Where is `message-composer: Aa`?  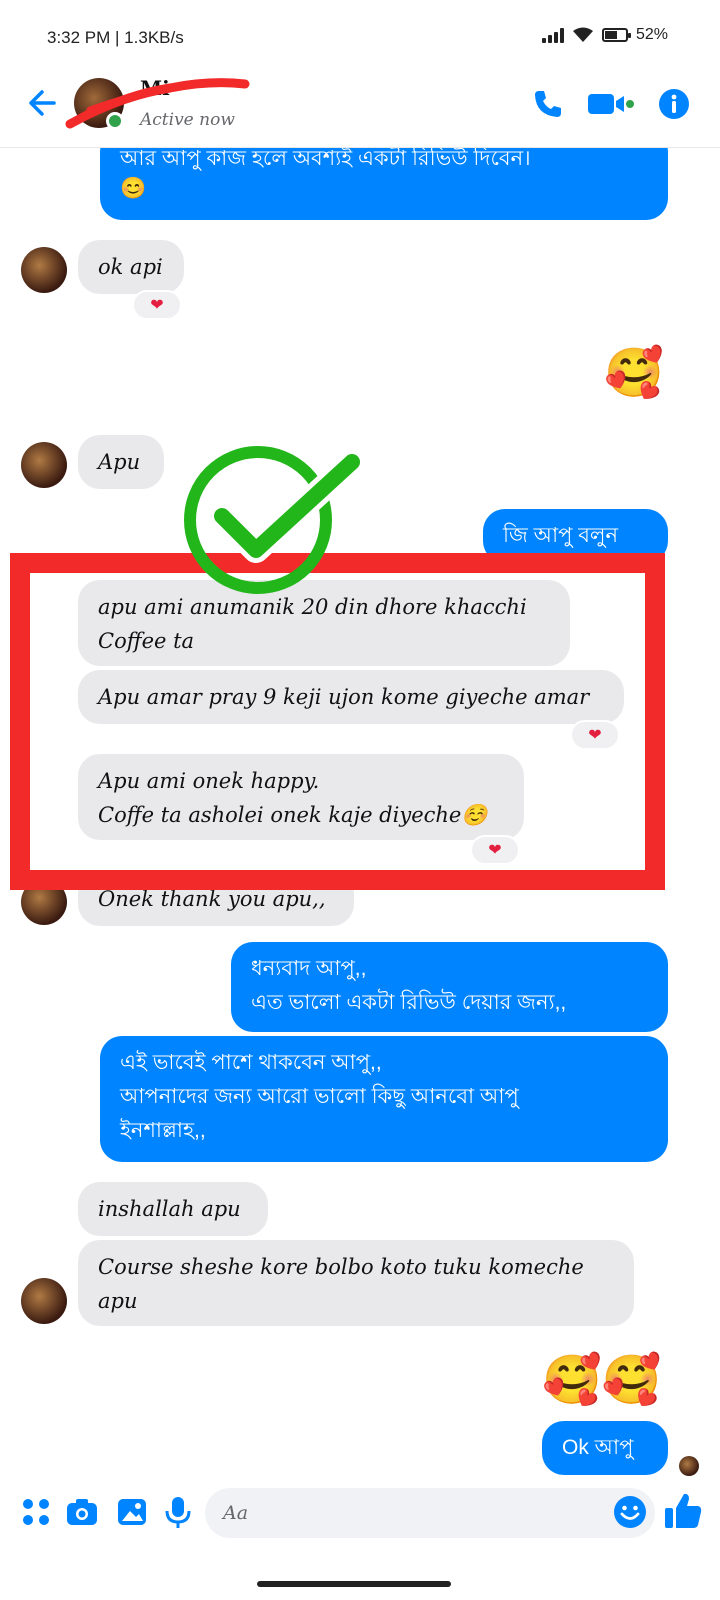 message-composer: Aa is located at coordinates (360, 1513).